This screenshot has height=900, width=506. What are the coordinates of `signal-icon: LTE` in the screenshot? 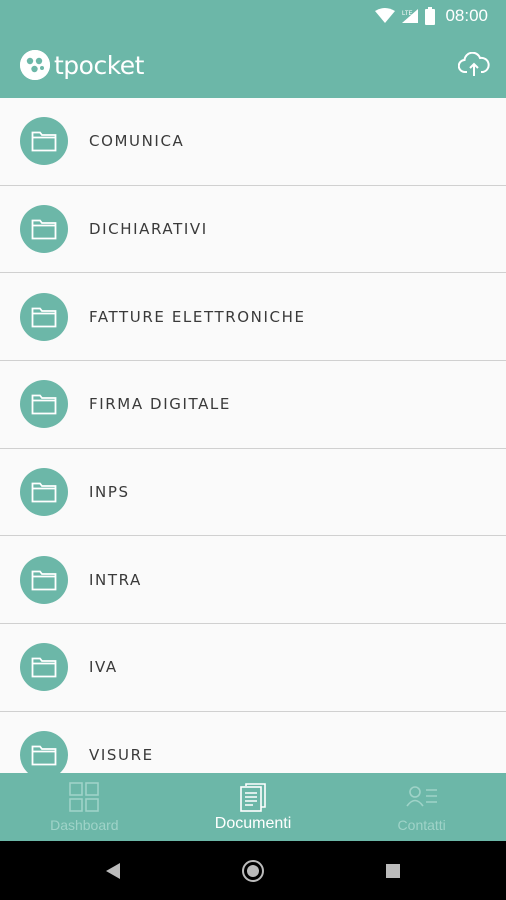 It's located at (410, 16).